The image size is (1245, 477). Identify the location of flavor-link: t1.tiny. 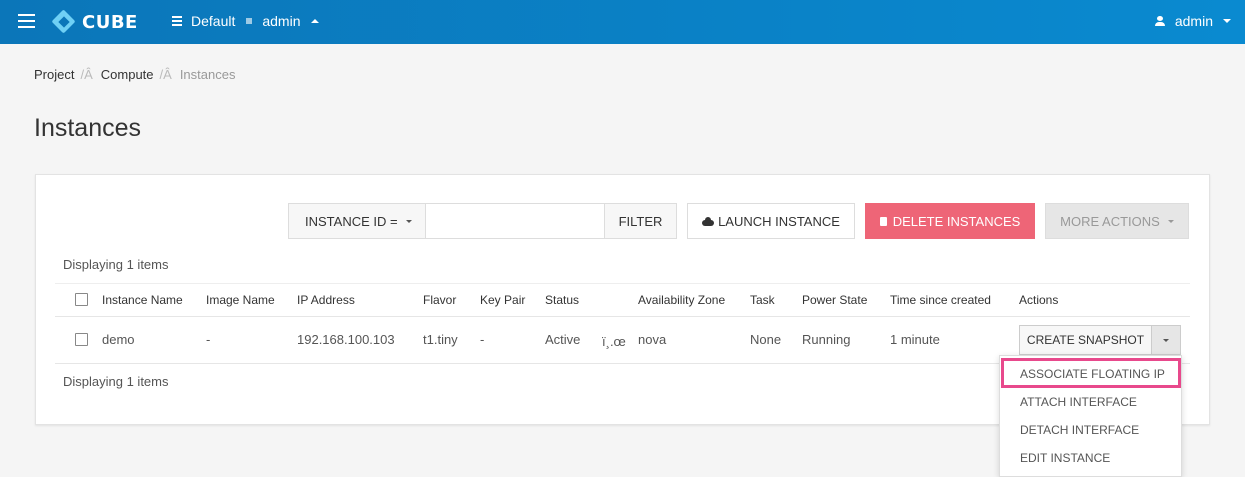
(440, 339).